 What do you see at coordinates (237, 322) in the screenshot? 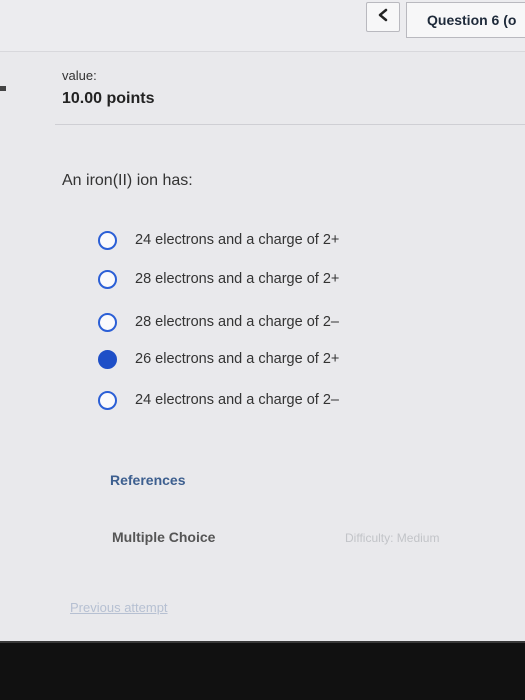
I see `answer-option-label: 28 electrons and a charge of 2–` at bounding box center [237, 322].